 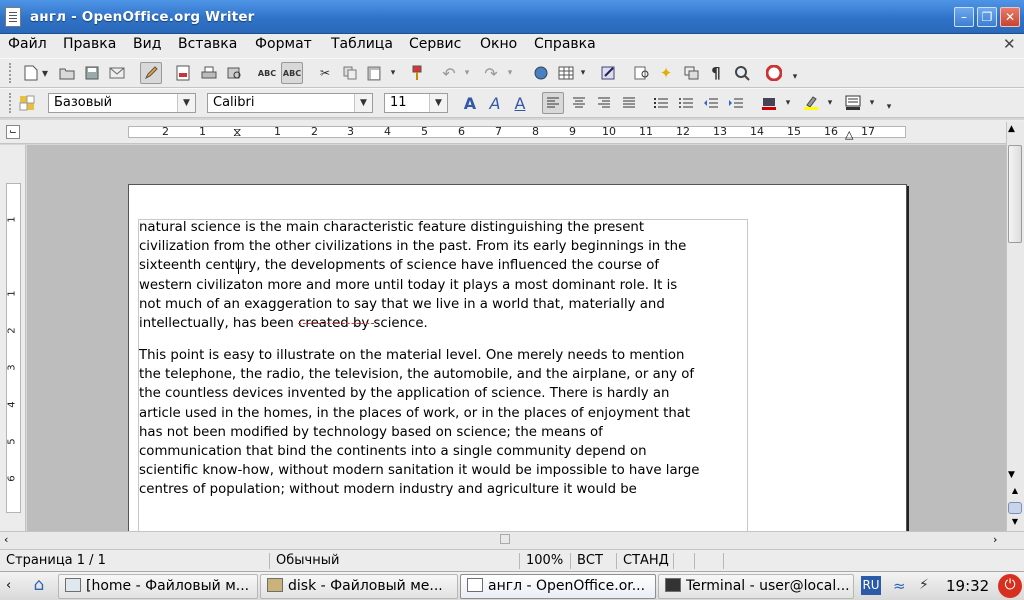 What do you see at coordinates (520, 103) in the screenshot?
I see `underline-icon: A` at bounding box center [520, 103].